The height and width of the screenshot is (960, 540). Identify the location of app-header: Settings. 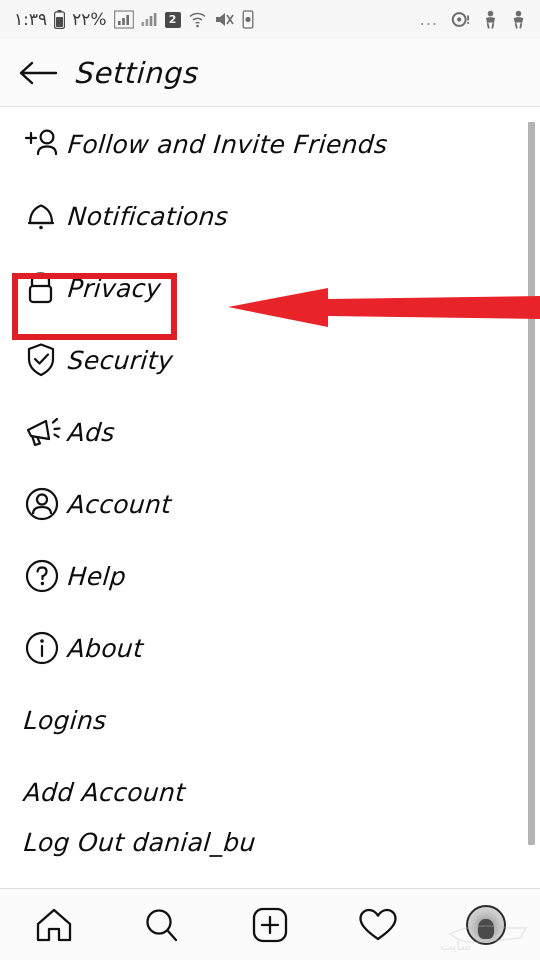
(270, 73).